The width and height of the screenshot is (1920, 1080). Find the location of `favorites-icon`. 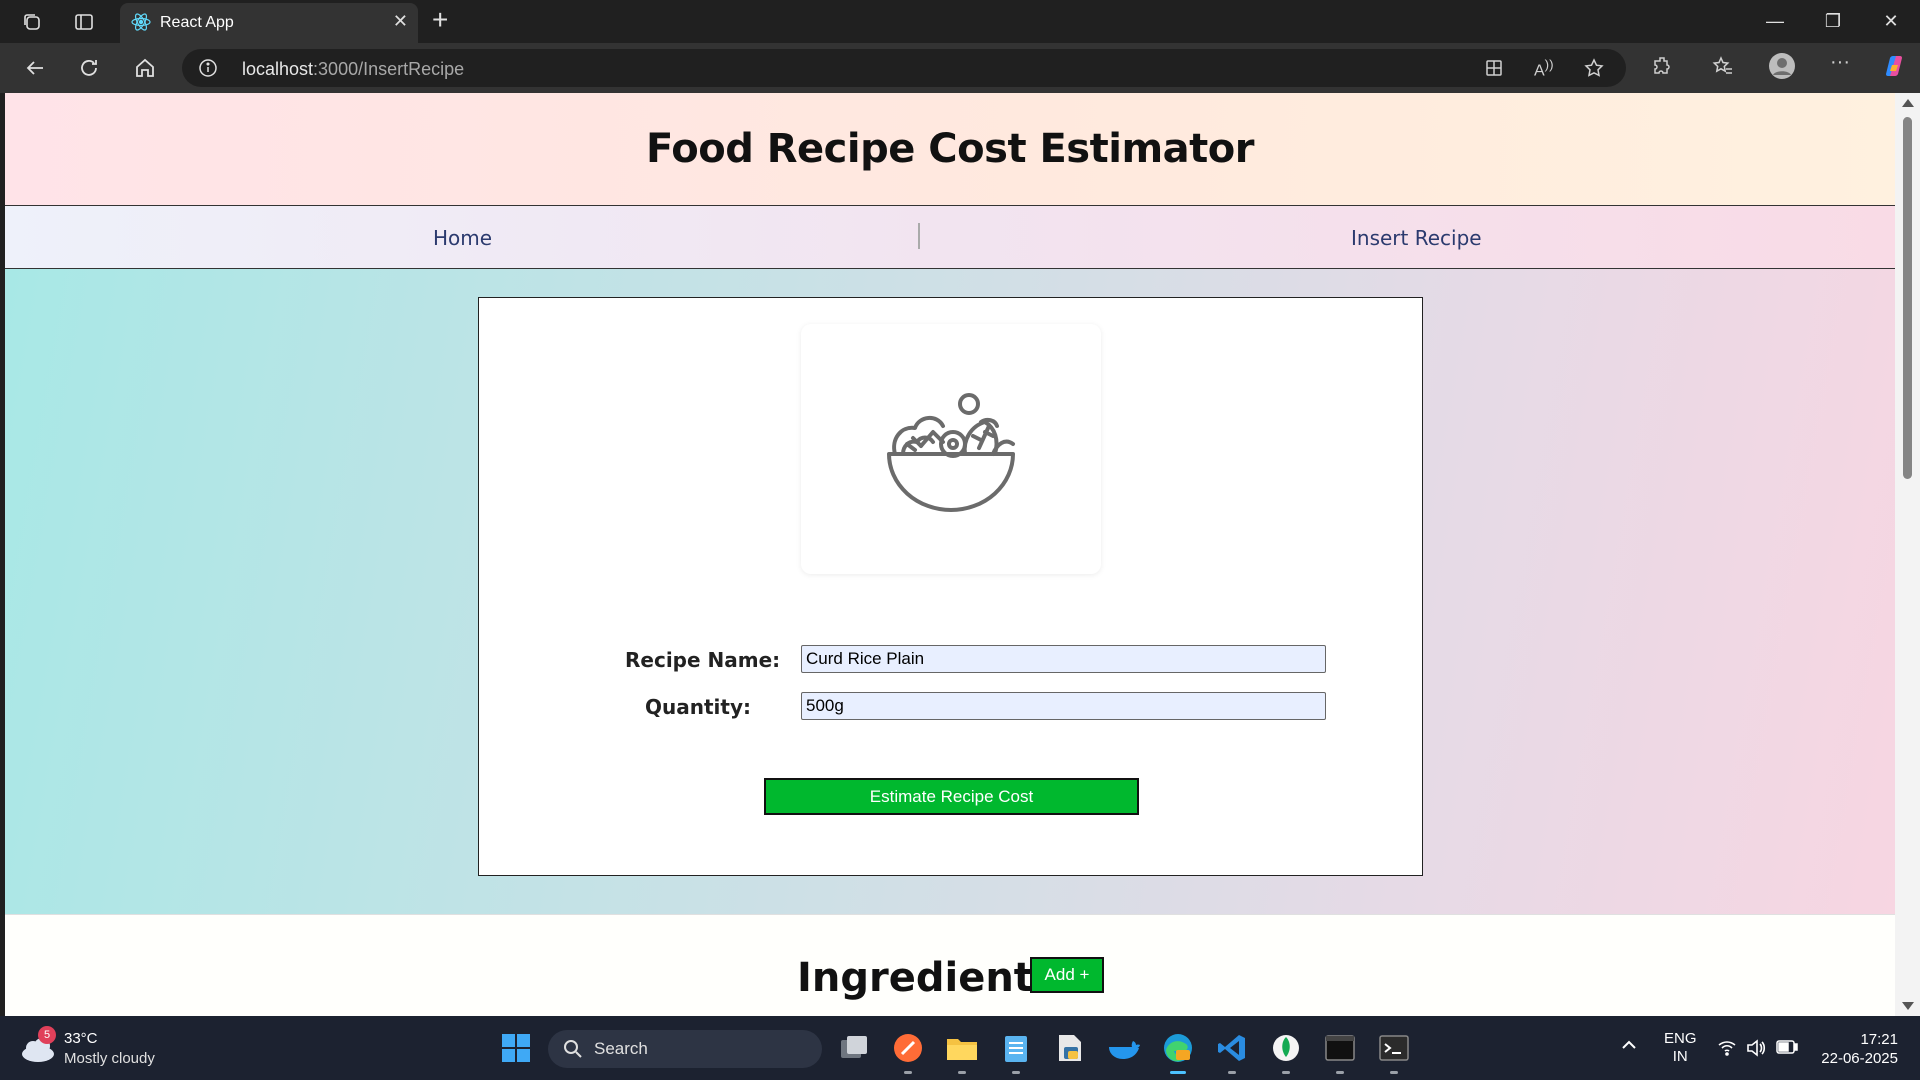

favorites-icon is located at coordinates (1723, 68).